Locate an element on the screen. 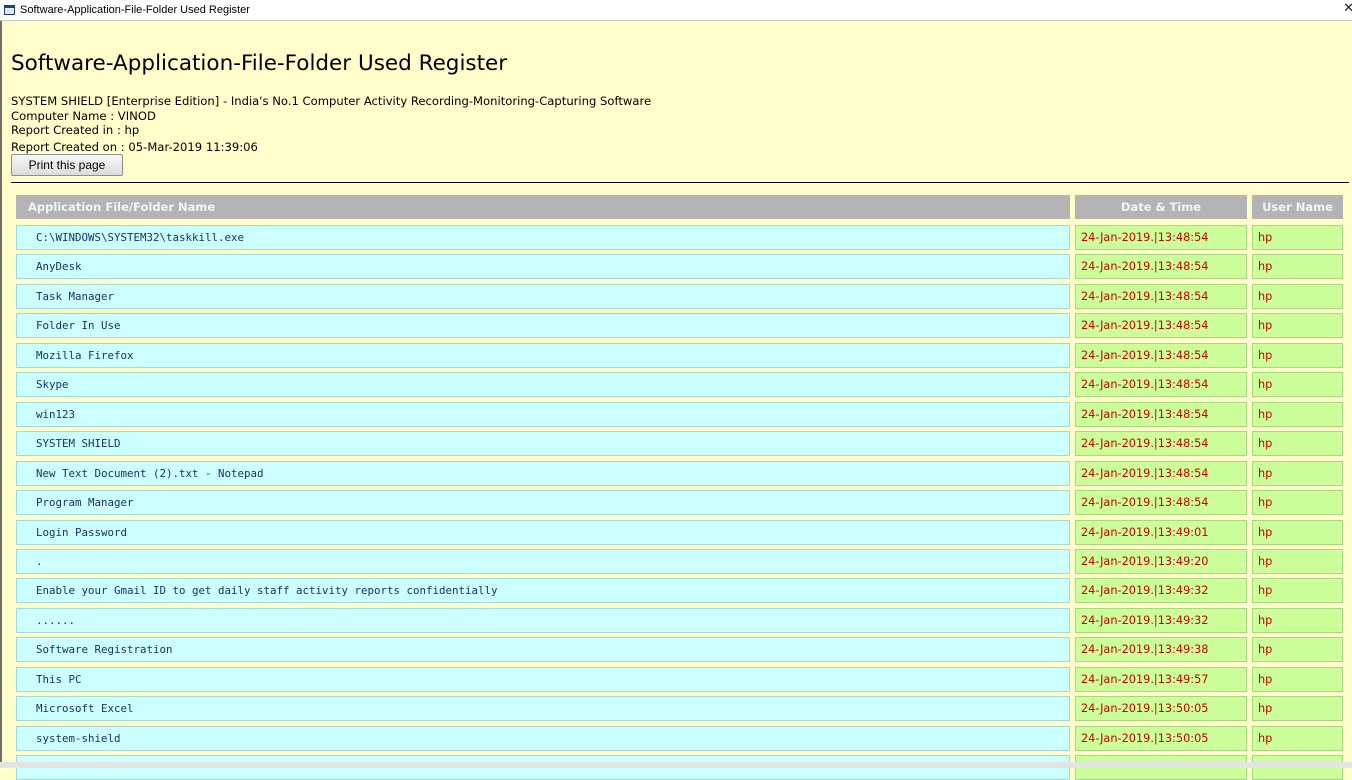 The height and width of the screenshot is (780, 1352). table-row: Mozilla Firefox 24-Jan-2019.|13:48:54 hp is located at coordinates (676, 355).